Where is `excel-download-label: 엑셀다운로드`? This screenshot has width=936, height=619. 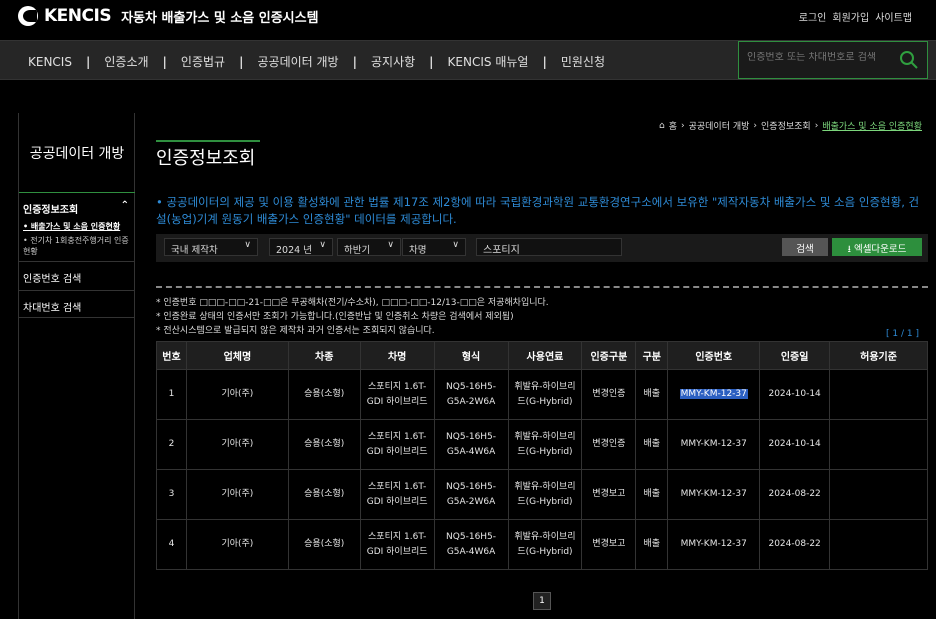 excel-download-label: 엑셀다운로드 is located at coordinates (880, 249).